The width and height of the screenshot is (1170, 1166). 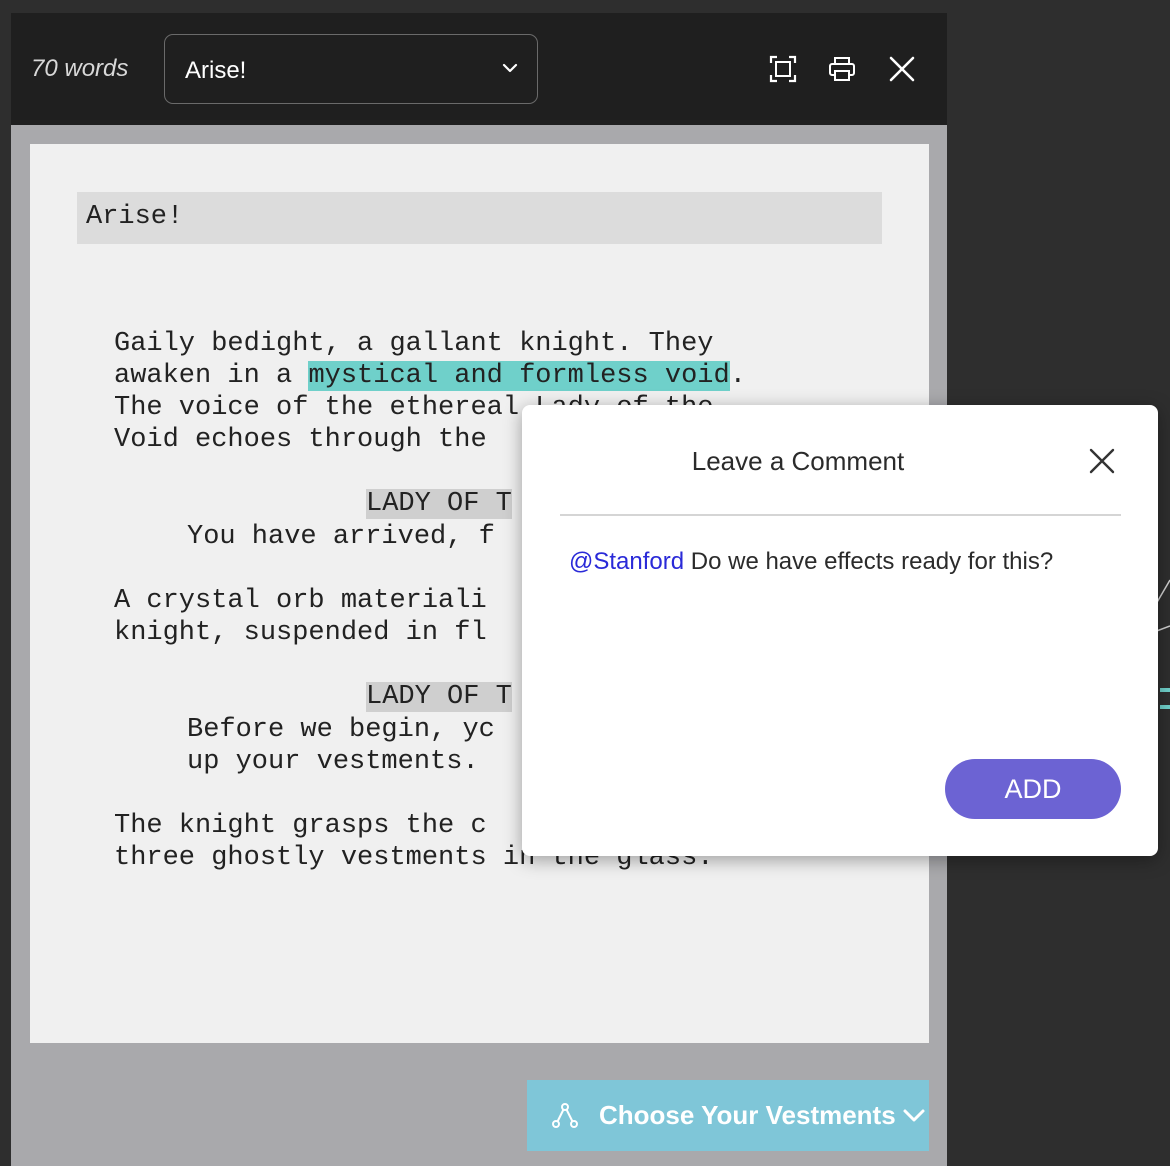 What do you see at coordinates (840, 515) in the screenshot?
I see `divider` at bounding box center [840, 515].